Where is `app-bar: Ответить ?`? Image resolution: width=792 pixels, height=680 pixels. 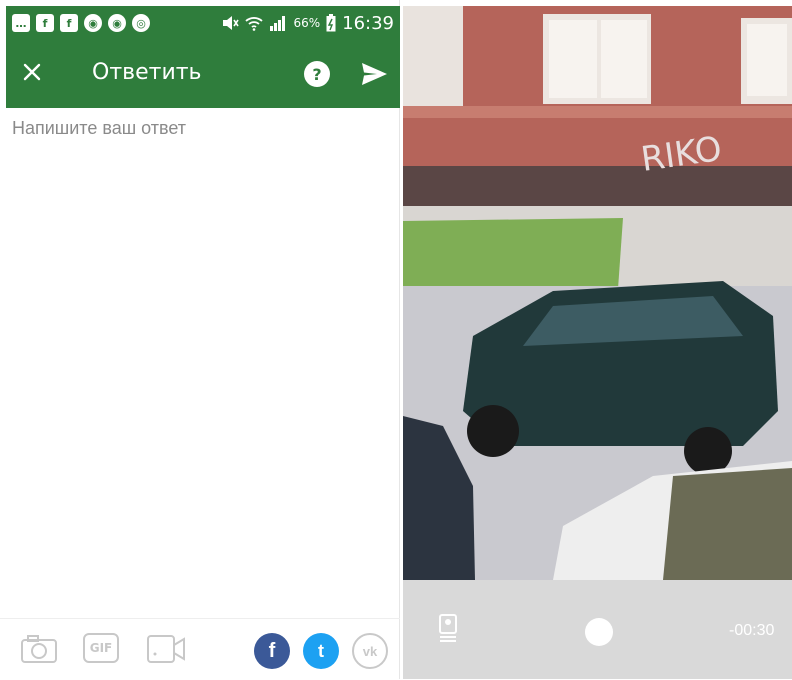 app-bar: Ответить ? is located at coordinates (203, 74).